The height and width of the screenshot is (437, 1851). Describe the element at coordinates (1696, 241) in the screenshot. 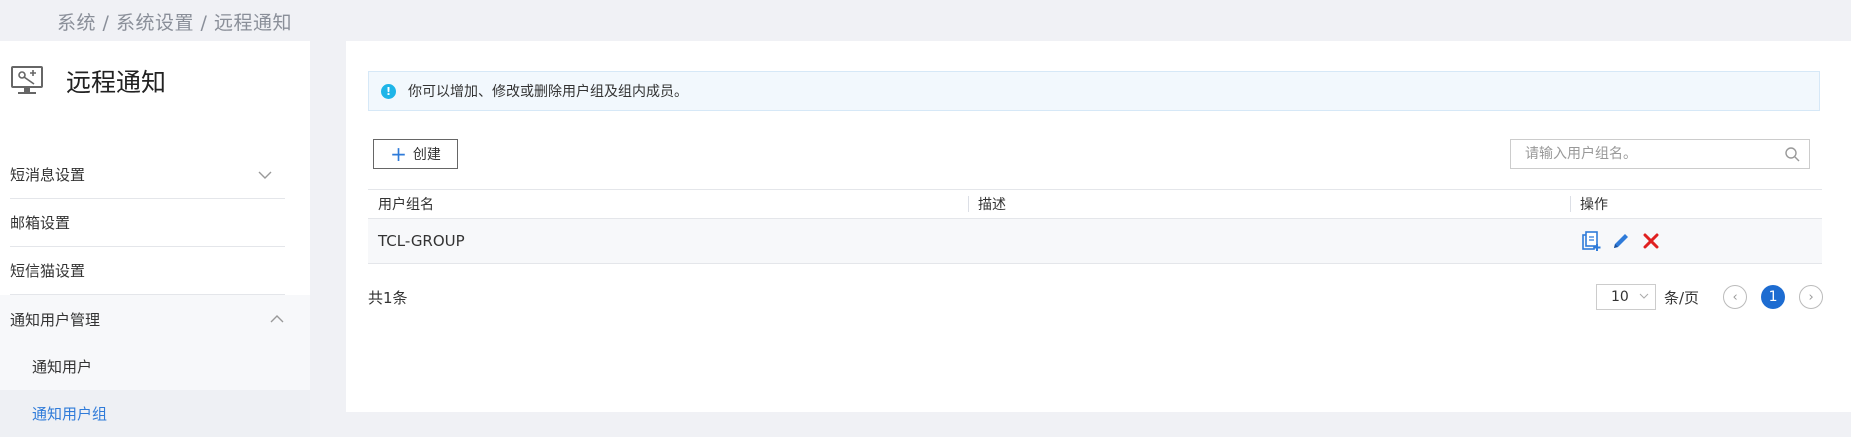

I see `cell-actions` at that location.